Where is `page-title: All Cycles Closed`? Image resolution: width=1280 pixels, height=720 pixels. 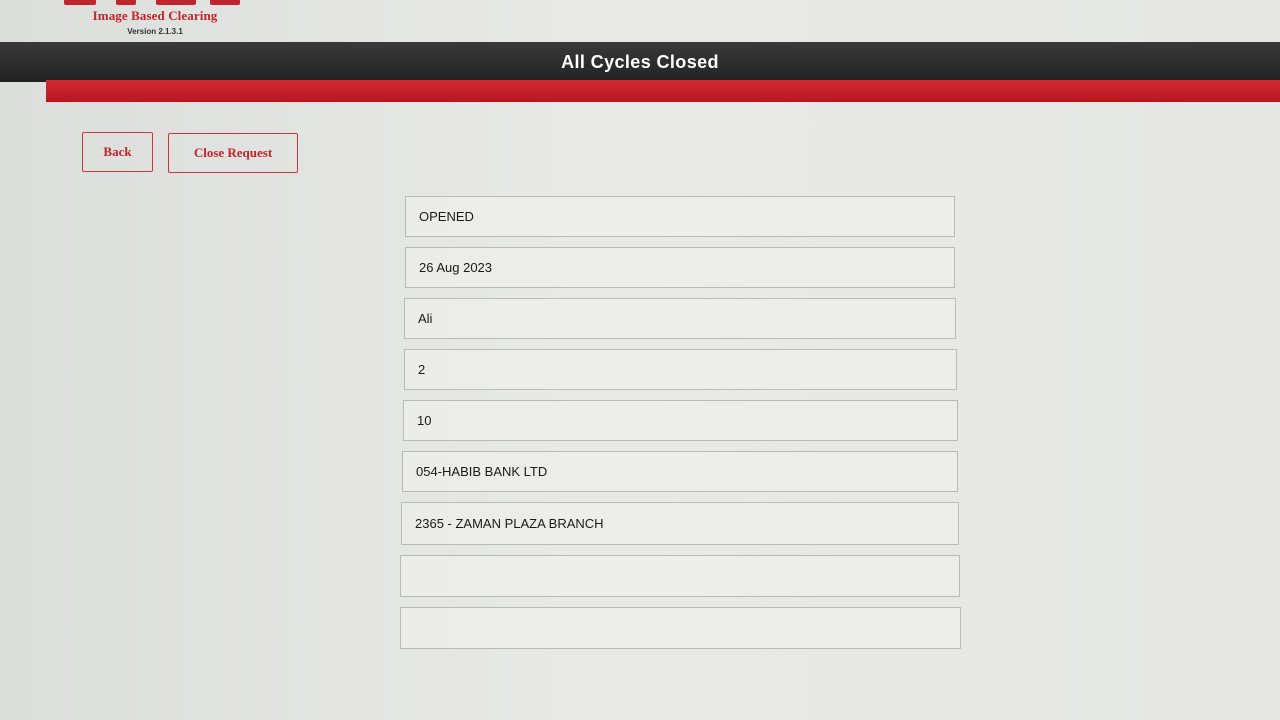 page-title: All Cycles Closed is located at coordinates (640, 61).